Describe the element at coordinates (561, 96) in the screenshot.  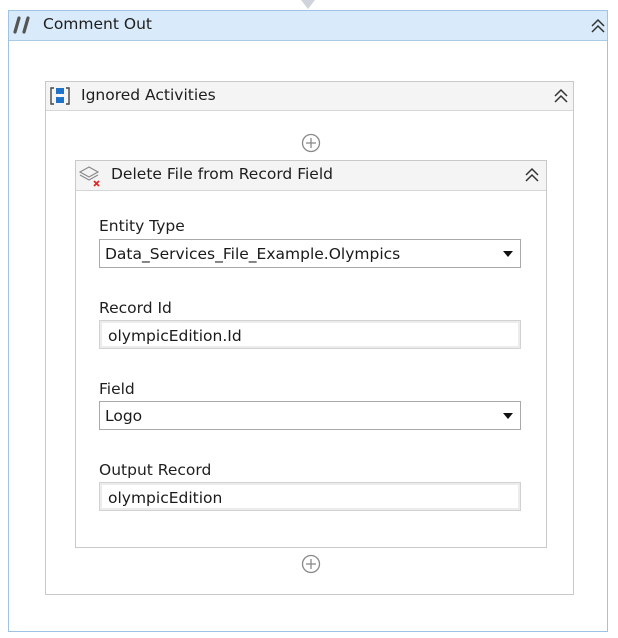
I see `collapse-ignored-activities-icon` at that location.